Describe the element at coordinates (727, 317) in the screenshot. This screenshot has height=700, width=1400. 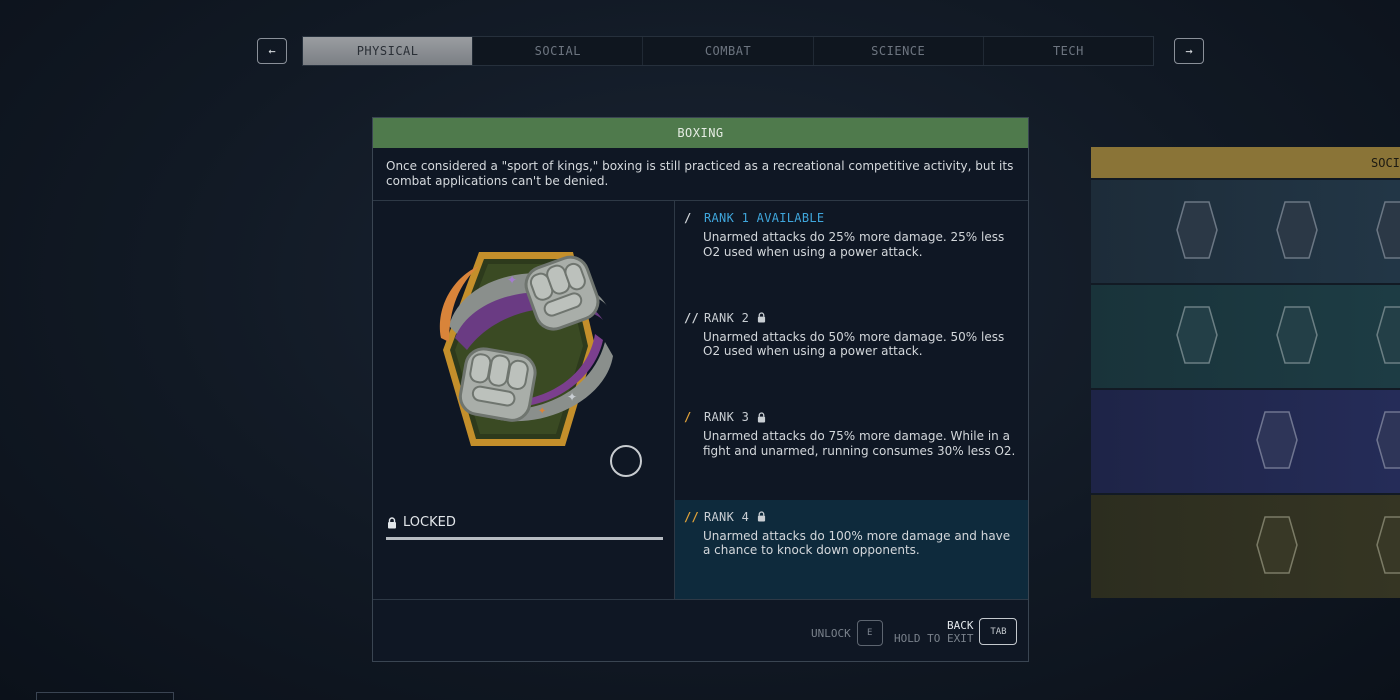
I see `rank-title: RANK 2` at that location.